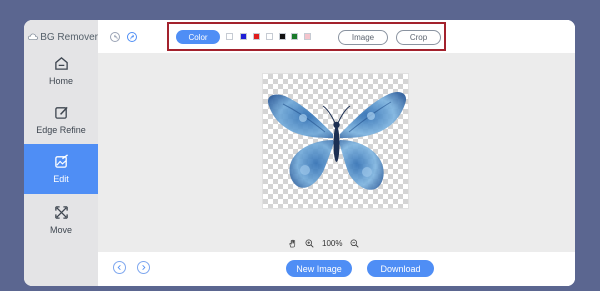 This screenshot has width=600, height=291. What do you see at coordinates (61, 63) in the screenshot?
I see `home-icon` at bounding box center [61, 63].